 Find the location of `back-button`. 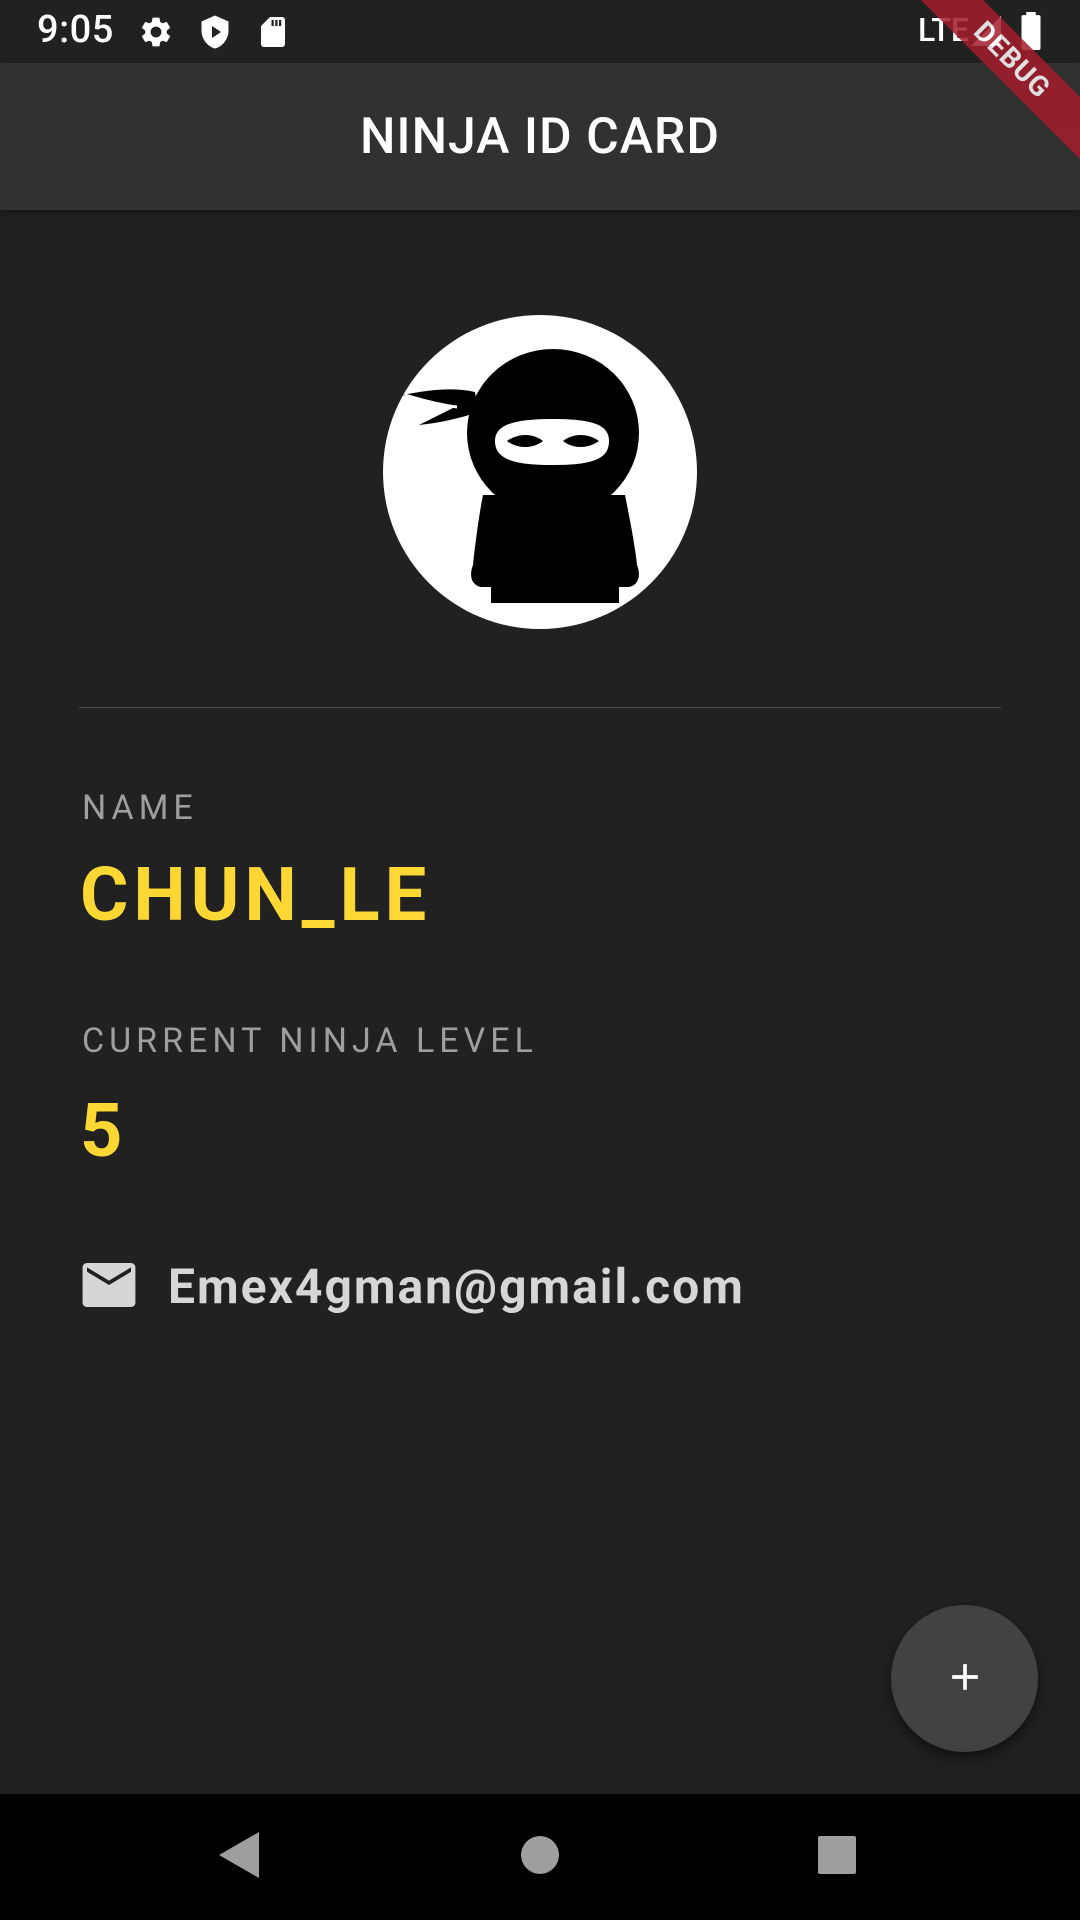

back-button is located at coordinates (238, 1857).